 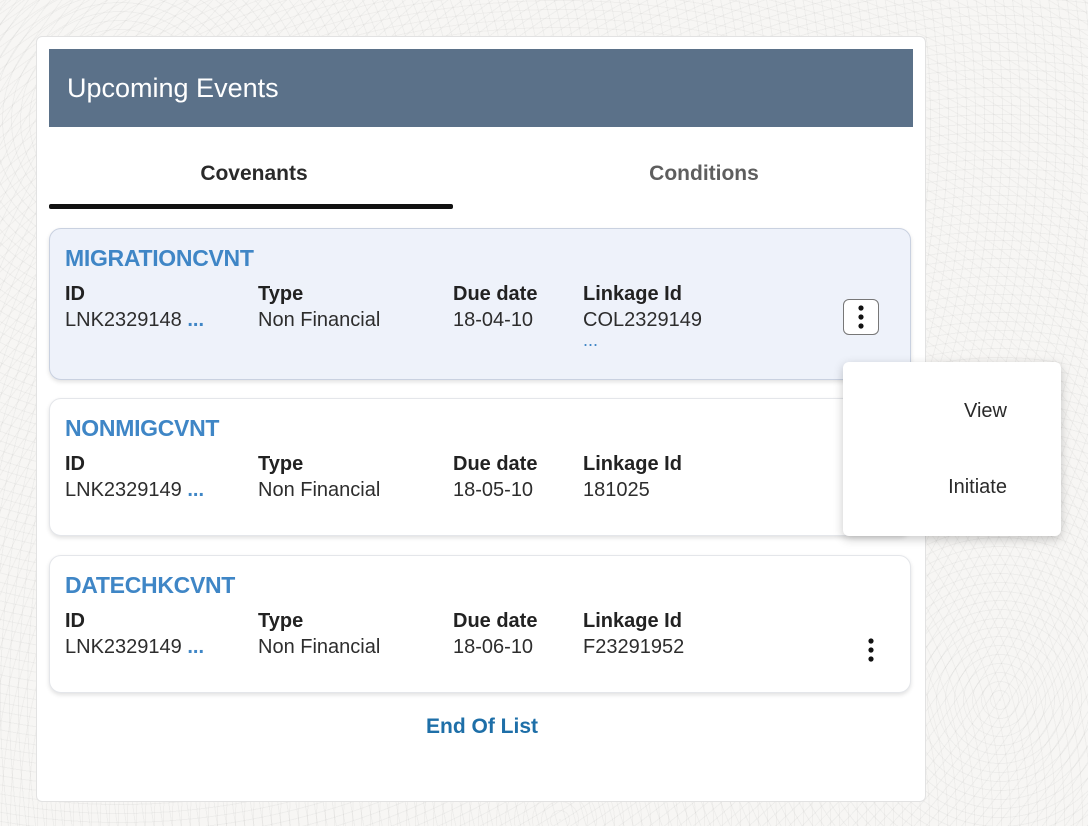 I want to click on id-value: LNK2329148, so click(x=123, y=320).